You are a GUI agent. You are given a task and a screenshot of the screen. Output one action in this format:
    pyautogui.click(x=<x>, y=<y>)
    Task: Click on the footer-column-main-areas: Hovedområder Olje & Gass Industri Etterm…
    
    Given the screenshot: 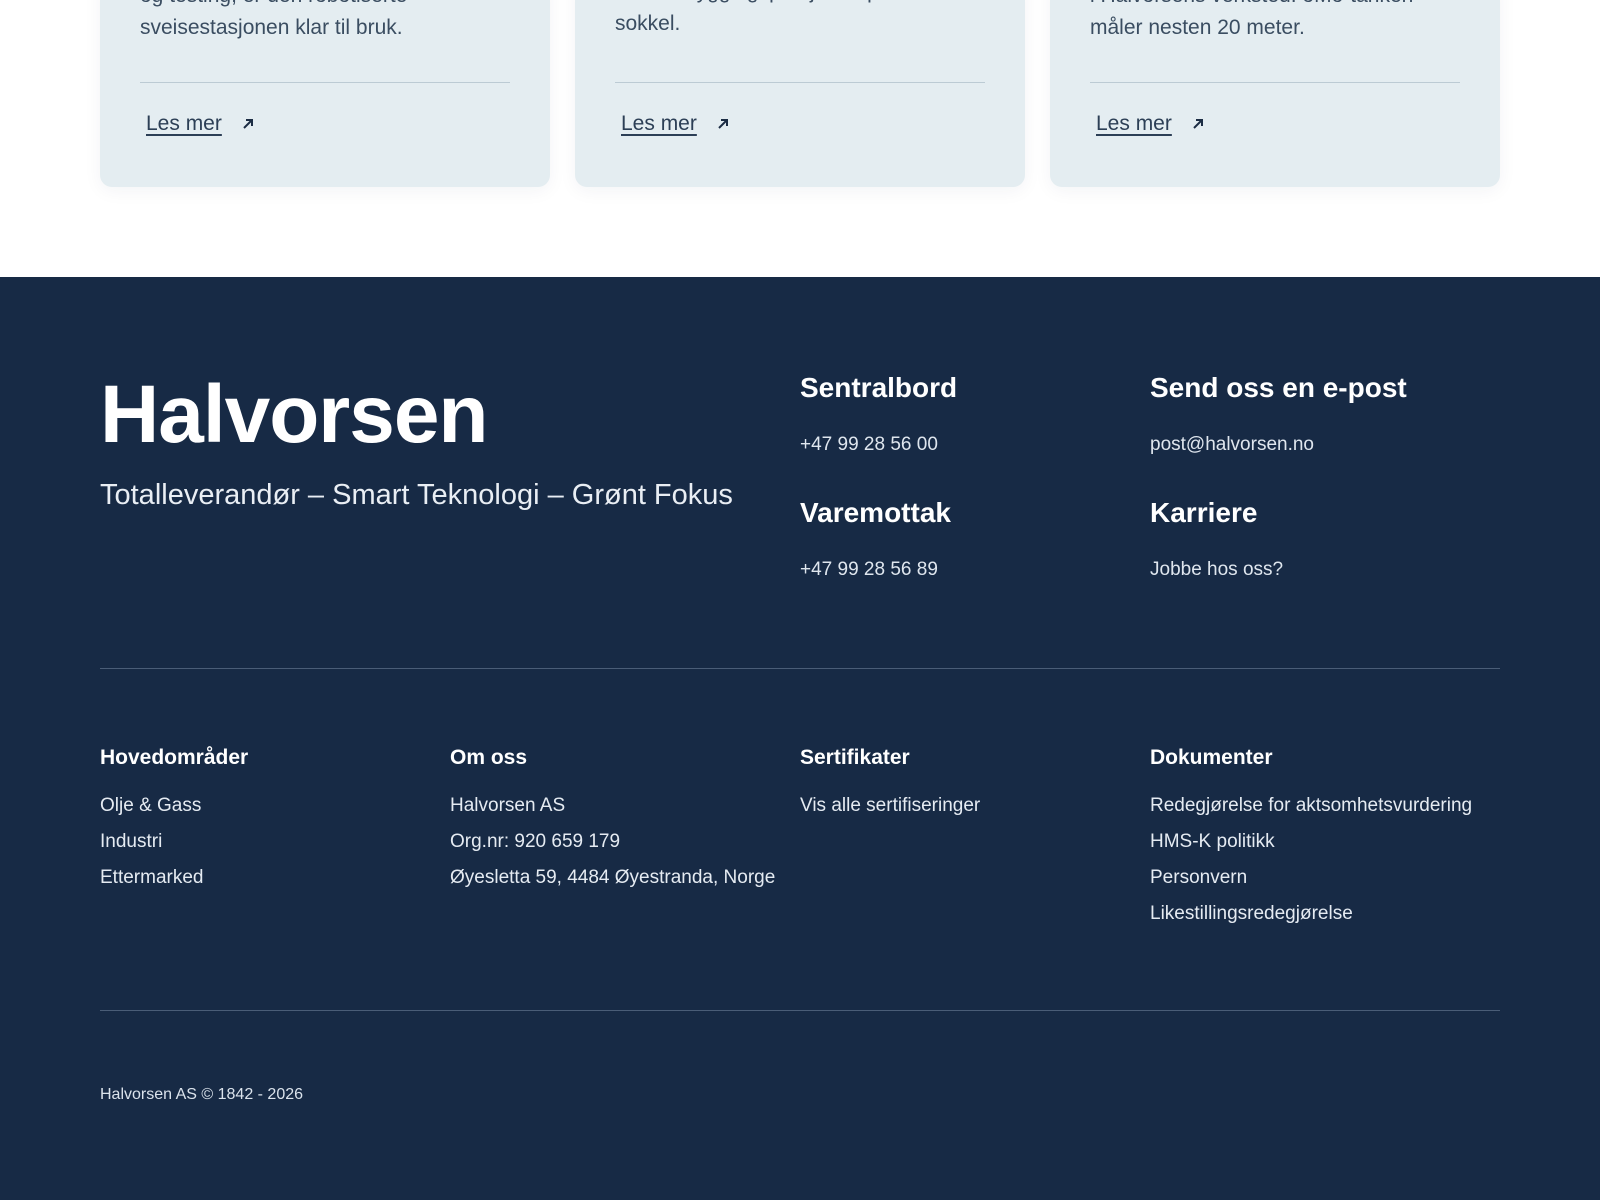 What is the action you would take?
    pyautogui.click(x=270, y=824)
    